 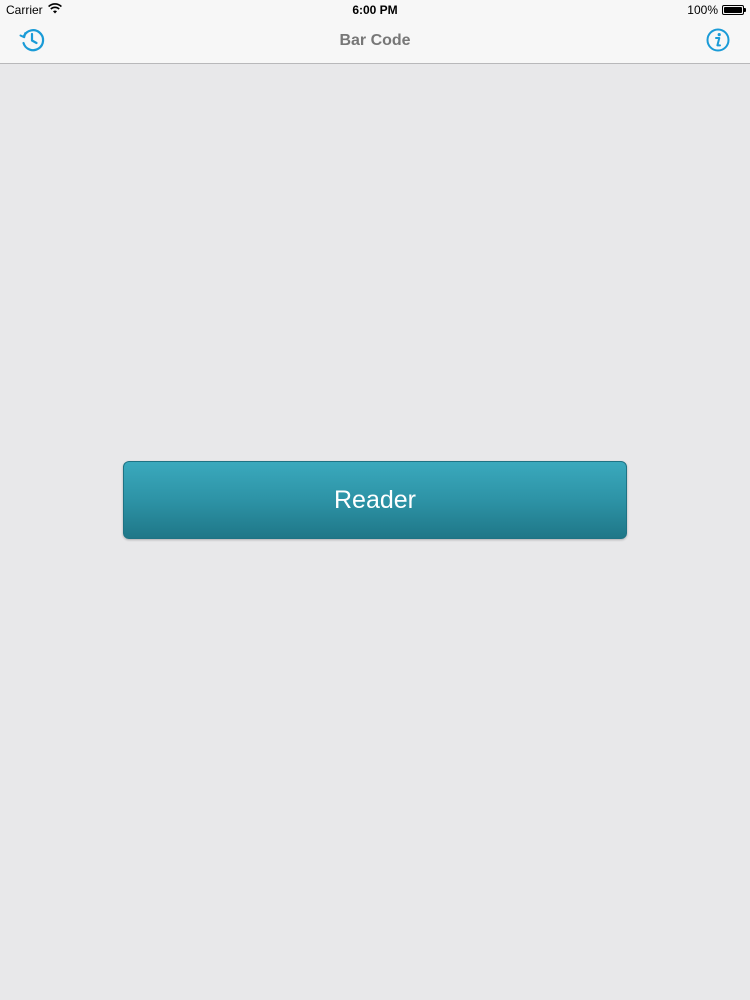 I want to click on battery-icon, so click(x=734, y=10).